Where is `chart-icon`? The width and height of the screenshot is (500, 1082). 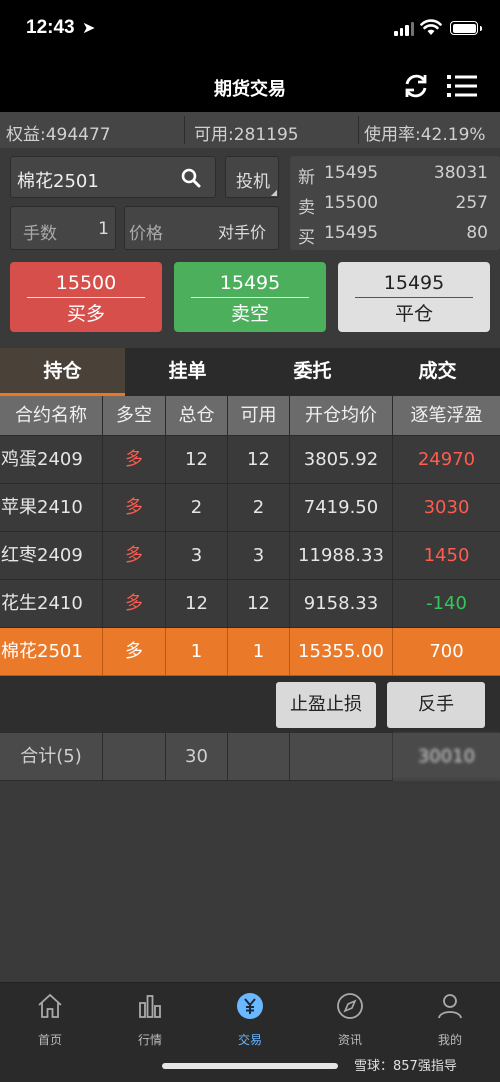
chart-icon is located at coordinates (150, 1006).